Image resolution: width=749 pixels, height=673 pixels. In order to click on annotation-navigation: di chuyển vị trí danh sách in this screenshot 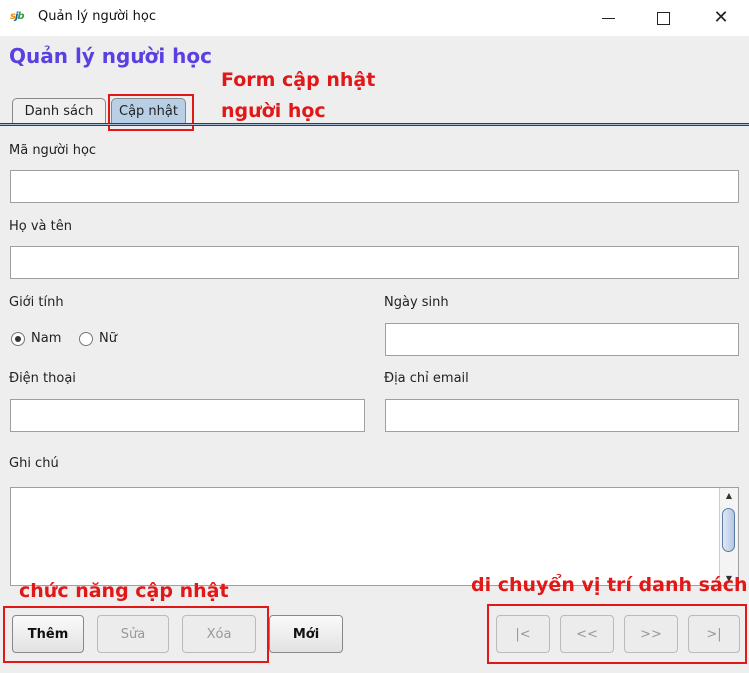, I will do `click(609, 585)`.